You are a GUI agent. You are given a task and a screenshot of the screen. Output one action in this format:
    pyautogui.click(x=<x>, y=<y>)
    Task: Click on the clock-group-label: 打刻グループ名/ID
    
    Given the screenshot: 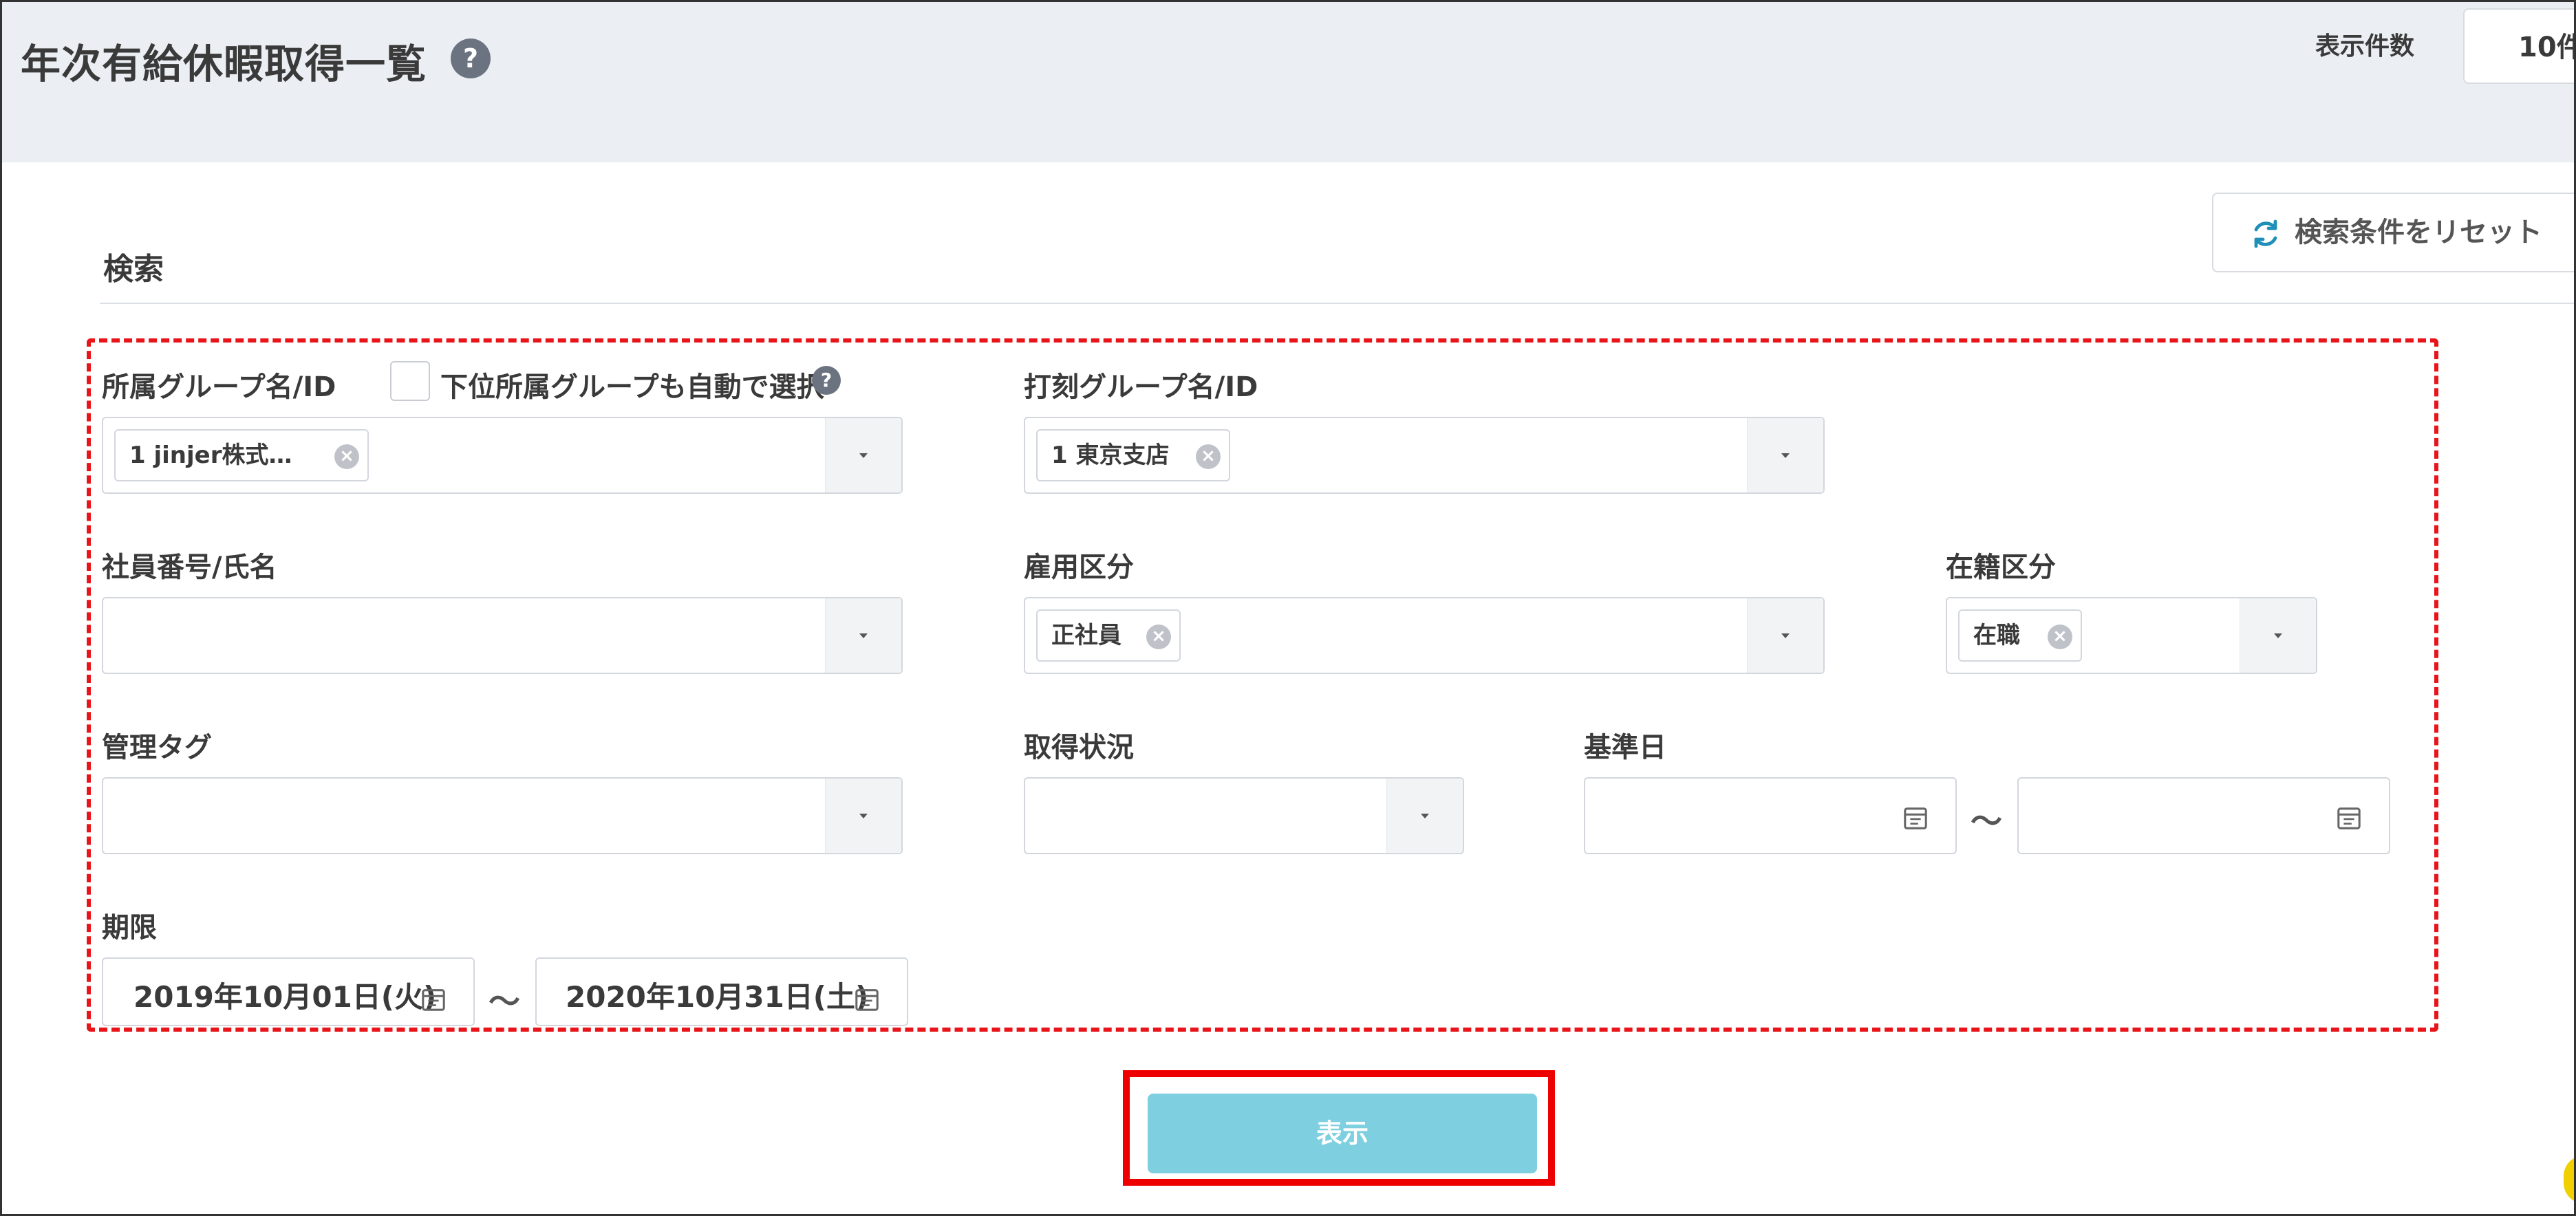 What is the action you would take?
    pyautogui.click(x=1141, y=387)
    